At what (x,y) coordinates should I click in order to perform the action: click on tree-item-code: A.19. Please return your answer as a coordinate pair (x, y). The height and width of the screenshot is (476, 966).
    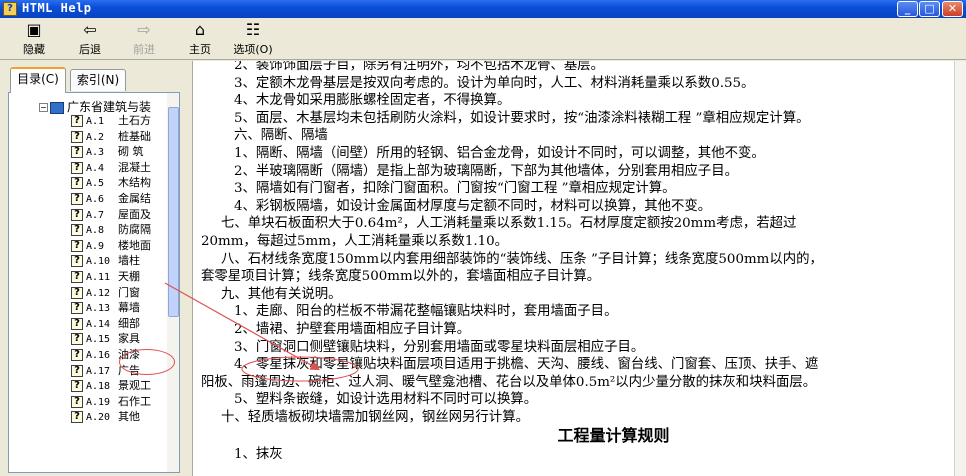
    Looking at the image, I should click on (98, 402).